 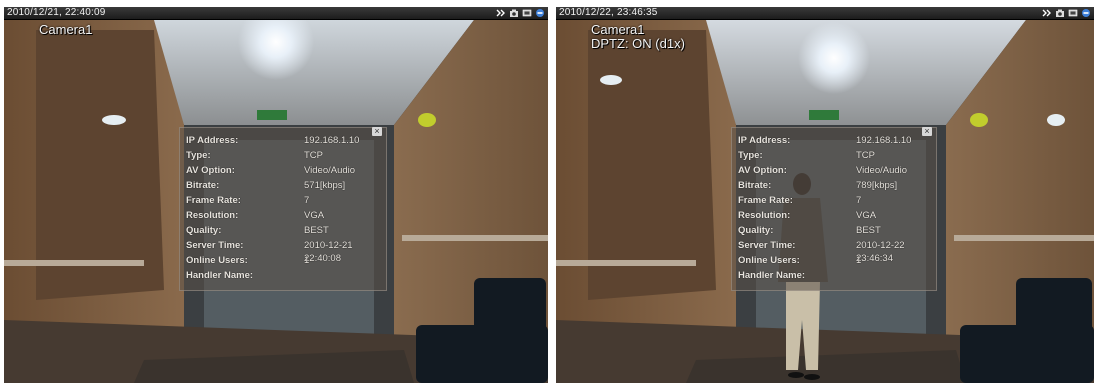 What do you see at coordinates (638, 43) in the screenshot?
I see `dptz-status: DPTZ: ON (d1x)` at bounding box center [638, 43].